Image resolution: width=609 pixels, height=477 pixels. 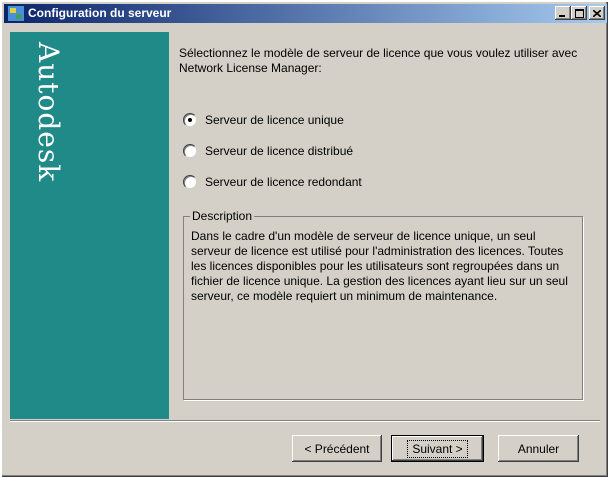 What do you see at coordinates (562, 15) in the screenshot?
I see `minimize-icon` at bounding box center [562, 15].